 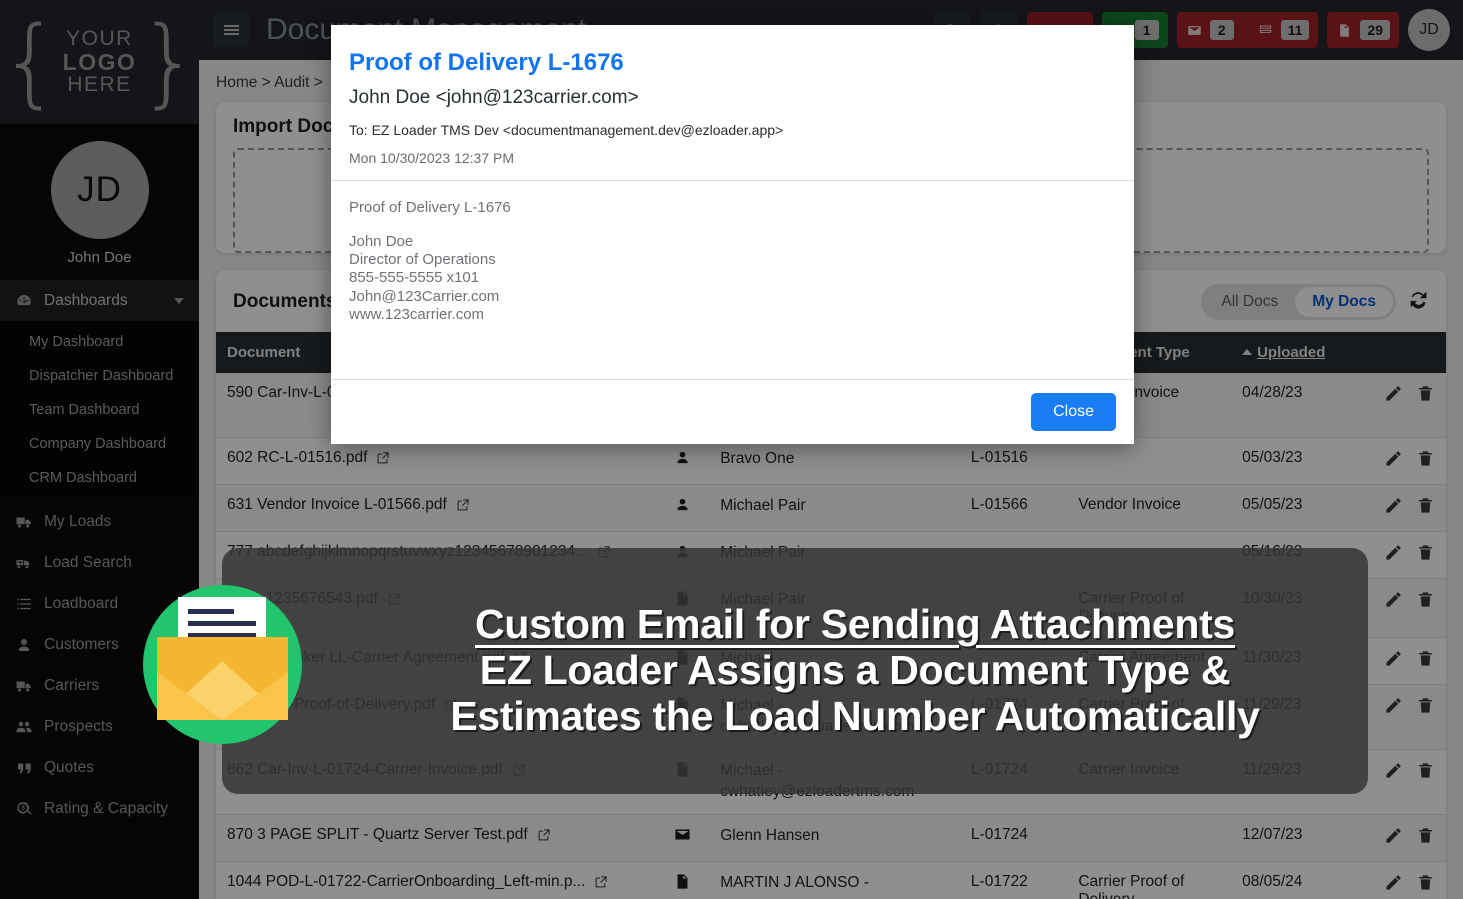 What do you see at coordinates (381, 242) in the screenshot?
I see `body-line: John Doe` at bounding box center [381, 242].